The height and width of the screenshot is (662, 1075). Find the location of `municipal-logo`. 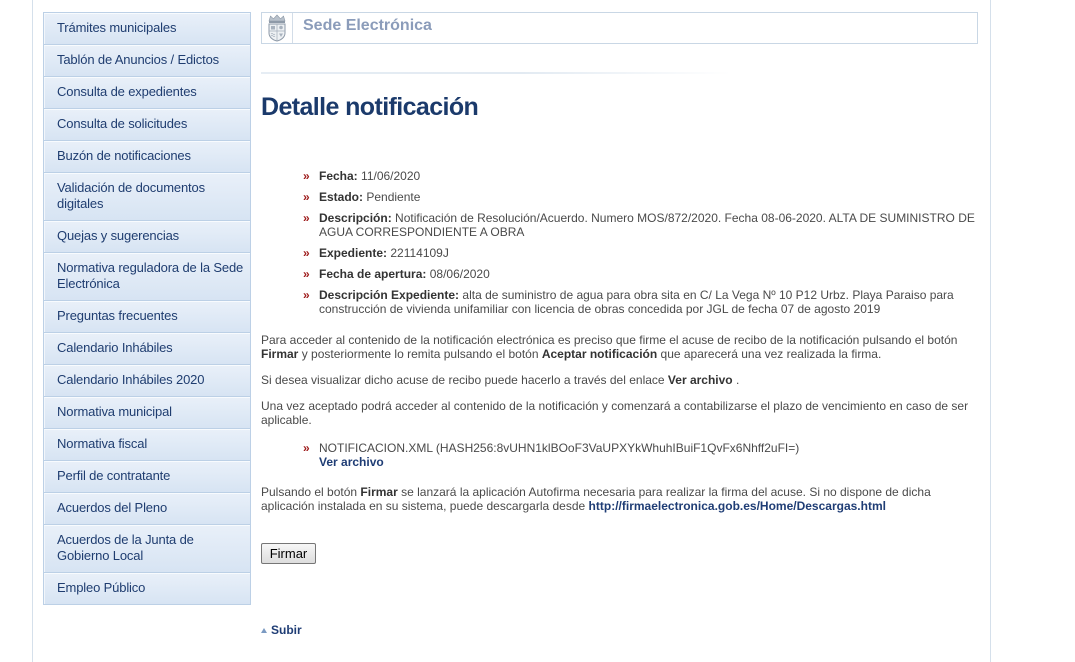

municipal-logo is located at coordinates (277, 28).